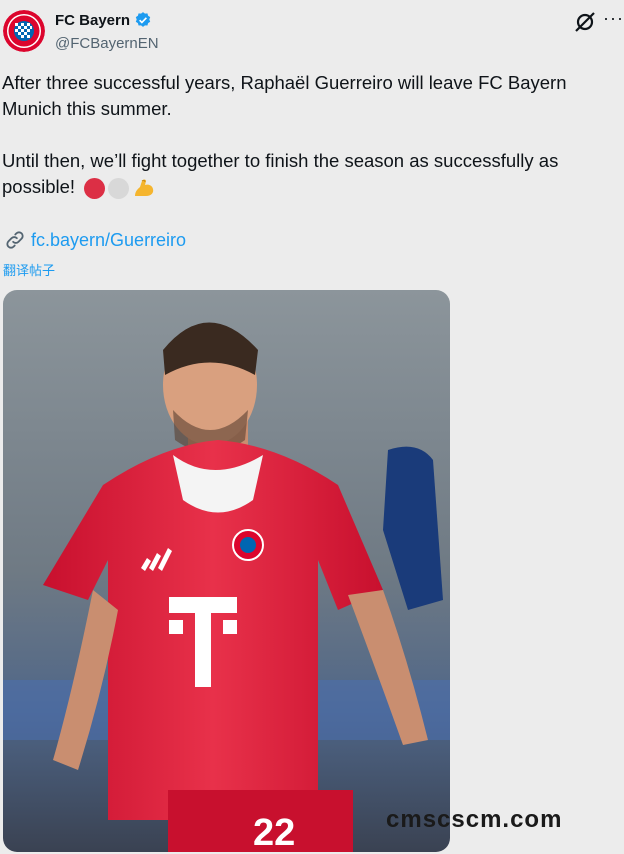 The height and width of the screenshot is (854, 624). Describe the element at coordinates (274, 832) in the screenshot. I see `jersey-number: 22` at that location.